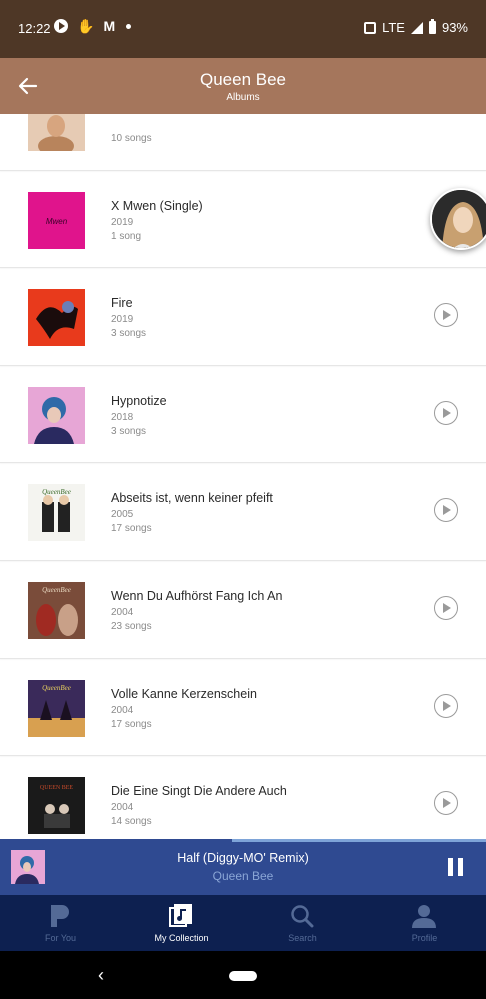  I want to click on nav-label: Profile, so click(424, 938).